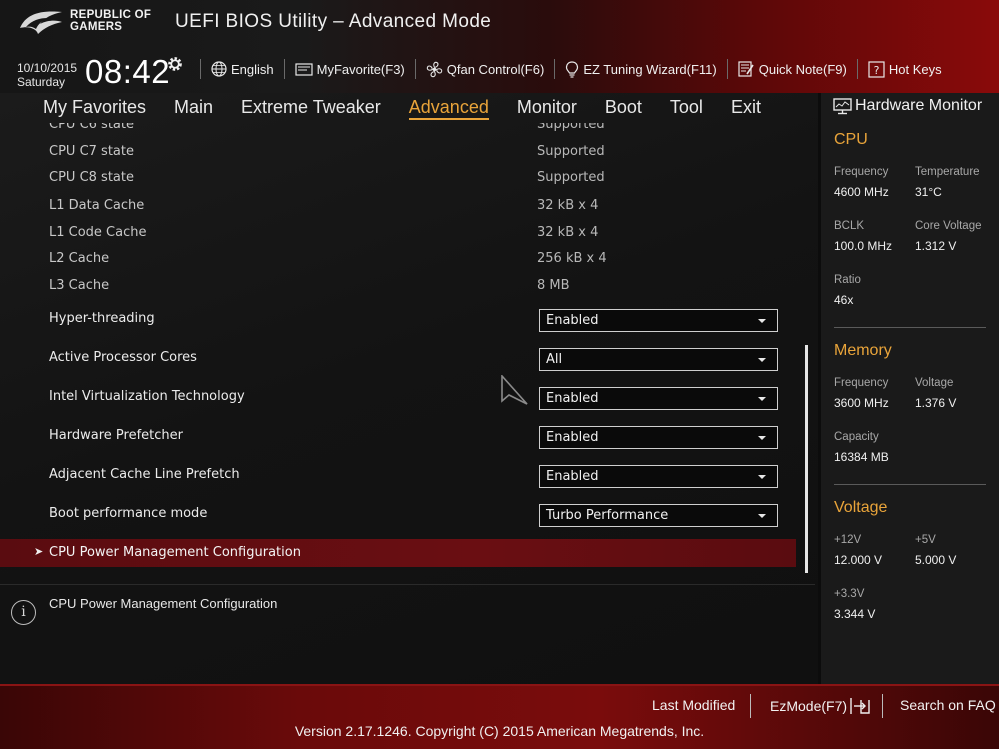 This screenshot has height=749, width=999. I want to click on ezmode-label: EzMode(F7), so click(809, 706).